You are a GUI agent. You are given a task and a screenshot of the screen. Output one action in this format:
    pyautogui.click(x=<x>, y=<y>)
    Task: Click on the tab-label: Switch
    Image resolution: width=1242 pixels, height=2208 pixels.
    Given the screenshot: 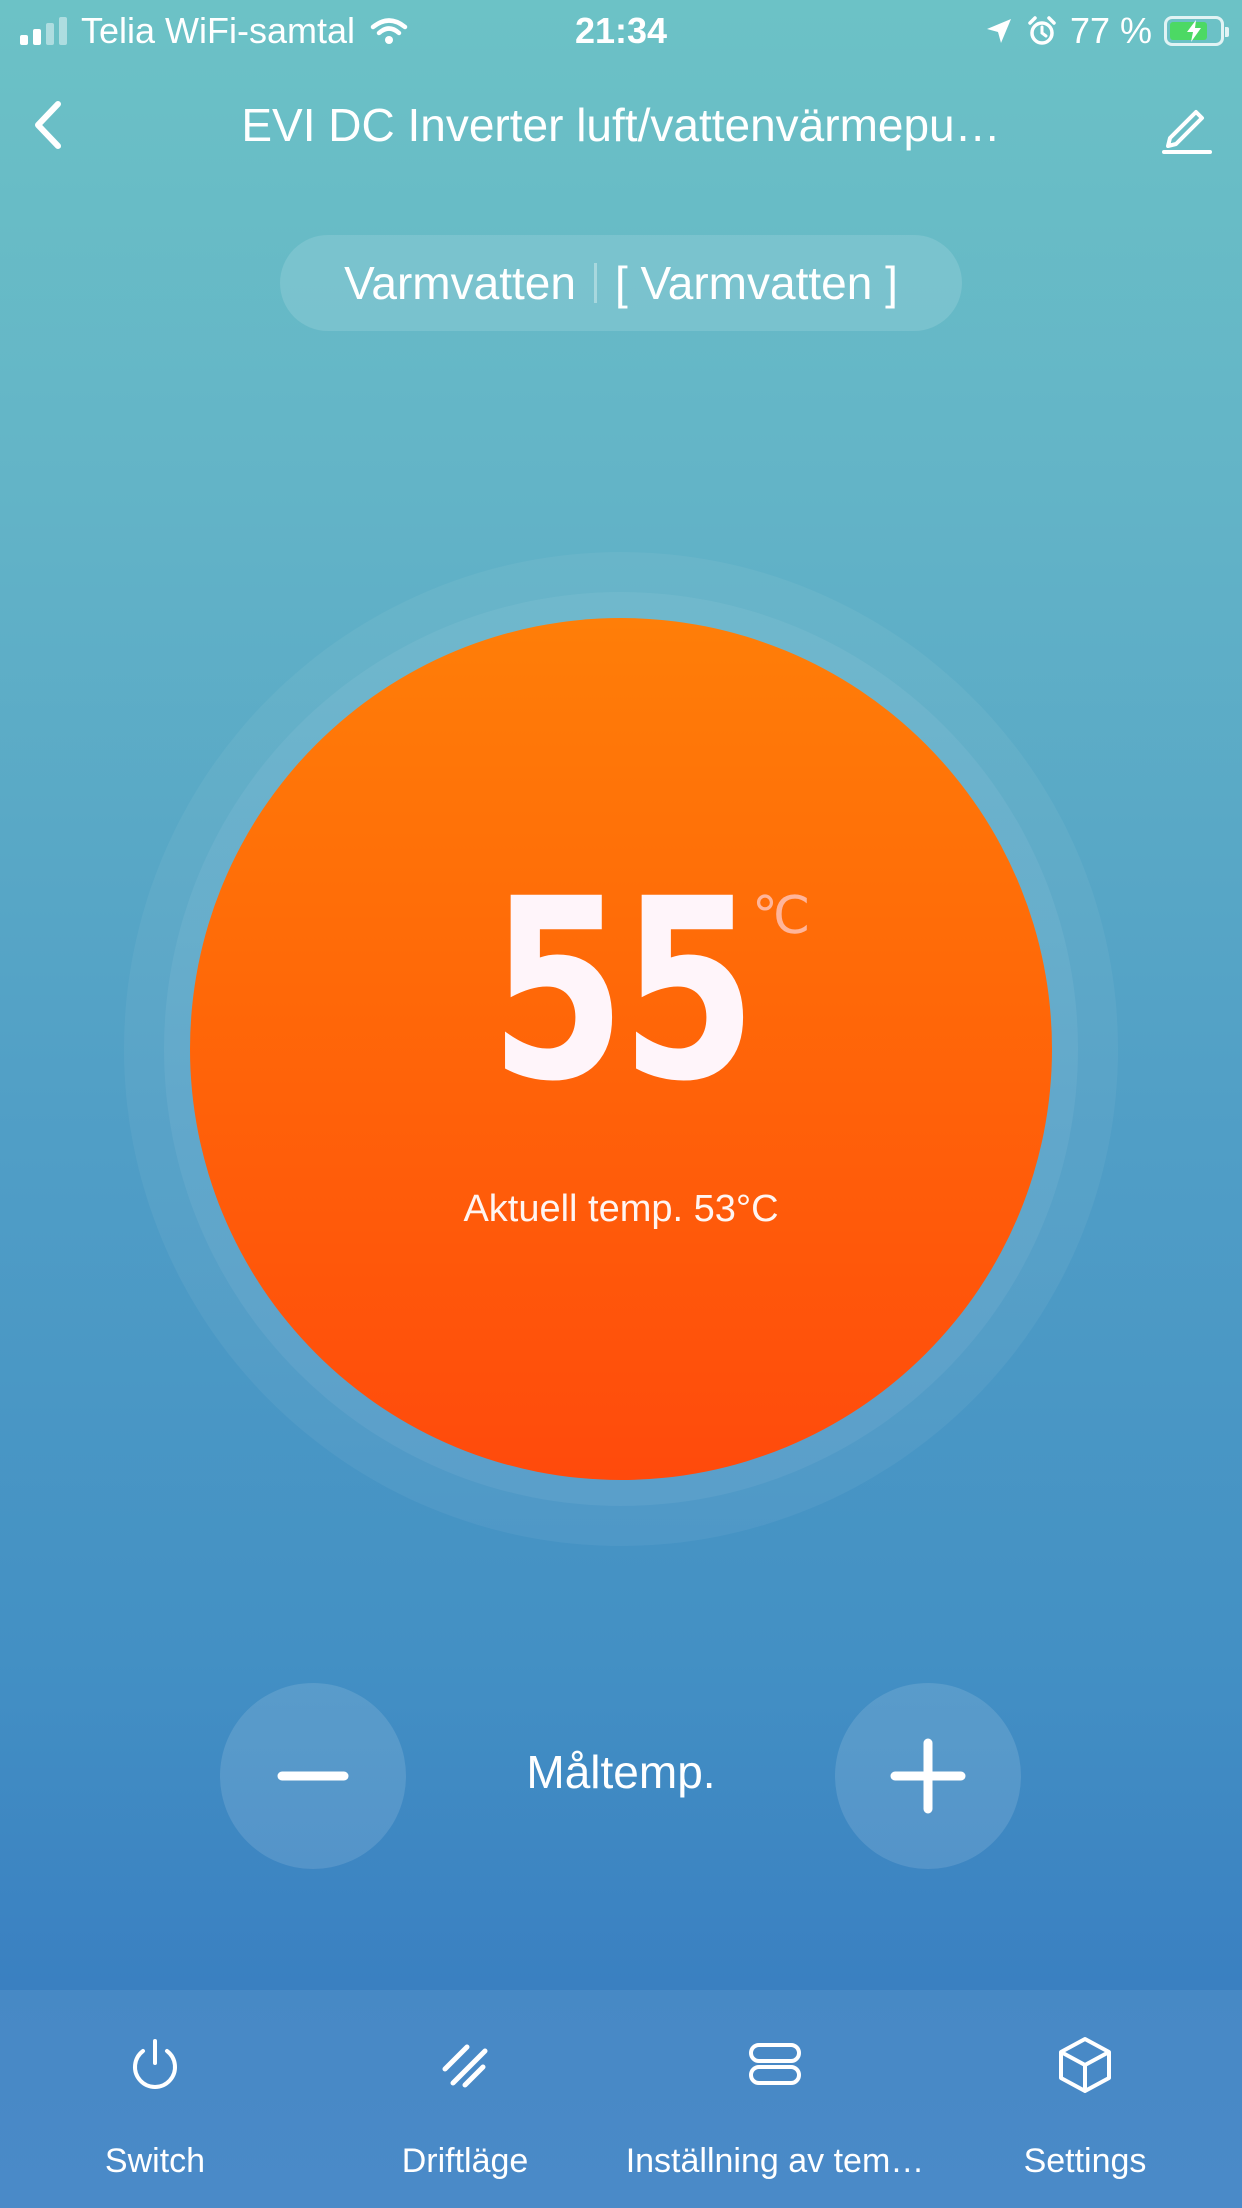 What is the action you would take?
    pyautogui.click(x=155, y=2161)
    